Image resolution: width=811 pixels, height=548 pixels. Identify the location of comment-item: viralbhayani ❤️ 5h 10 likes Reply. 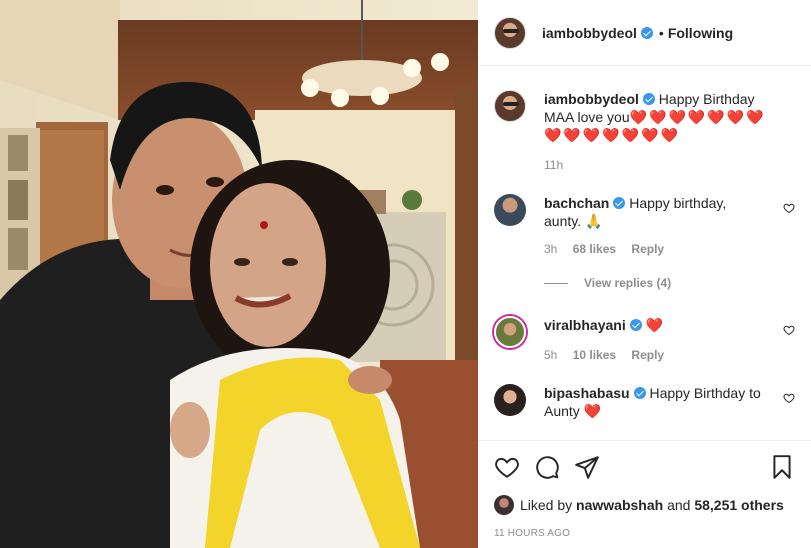
(644, 339).